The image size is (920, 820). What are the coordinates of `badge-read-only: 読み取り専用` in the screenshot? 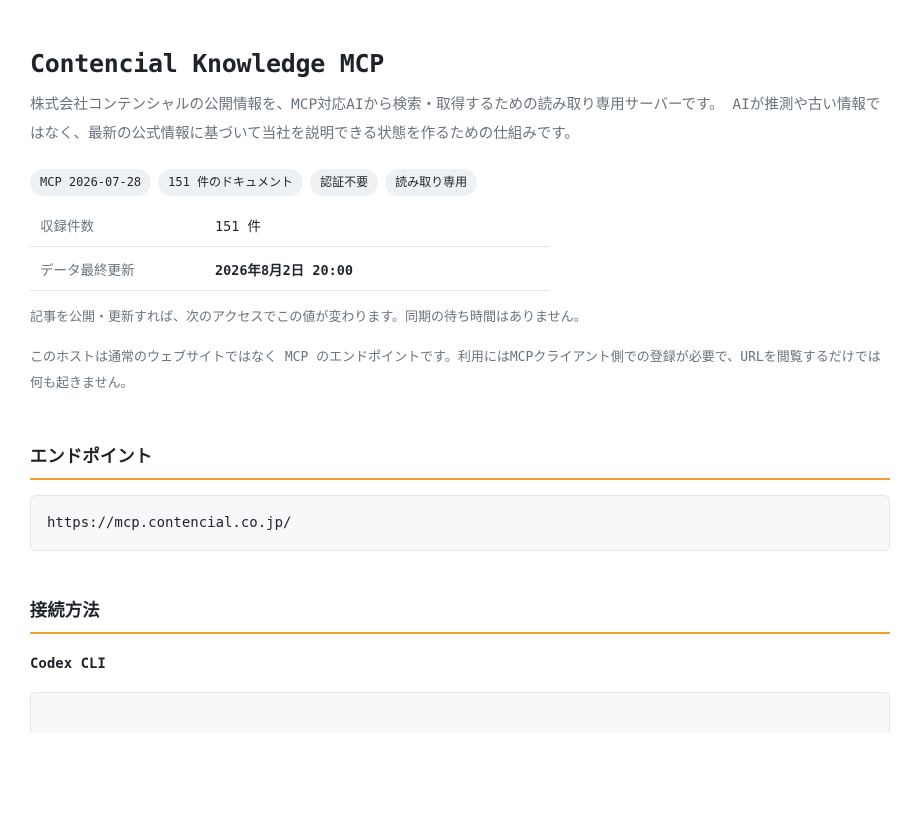 It's located at (431, 182).